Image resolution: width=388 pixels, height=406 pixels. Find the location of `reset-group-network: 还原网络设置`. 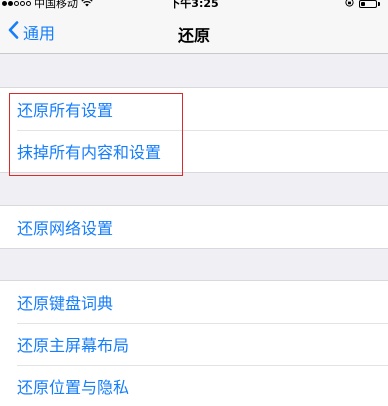

reset-group-network: 还原网络设置 is located at coordinates (194, 227).